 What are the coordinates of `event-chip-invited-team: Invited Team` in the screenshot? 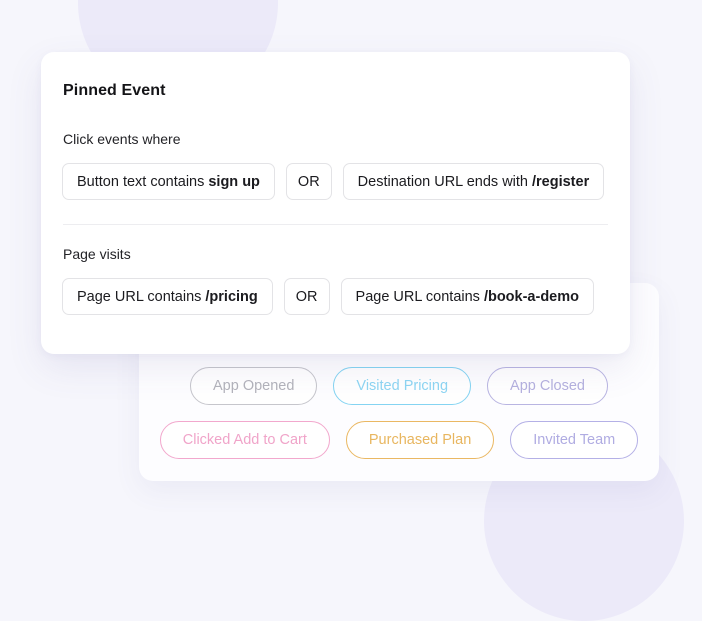 It's located at (574, 440).